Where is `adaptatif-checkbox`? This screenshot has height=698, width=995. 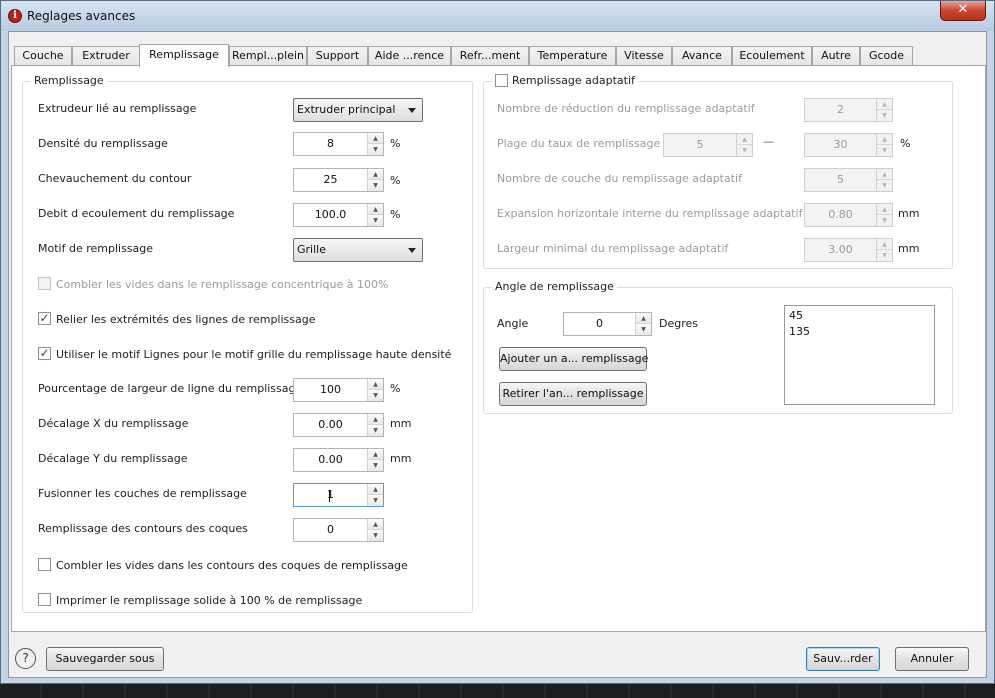 adaptatif-checkbox is located at coordinates (501, 80).